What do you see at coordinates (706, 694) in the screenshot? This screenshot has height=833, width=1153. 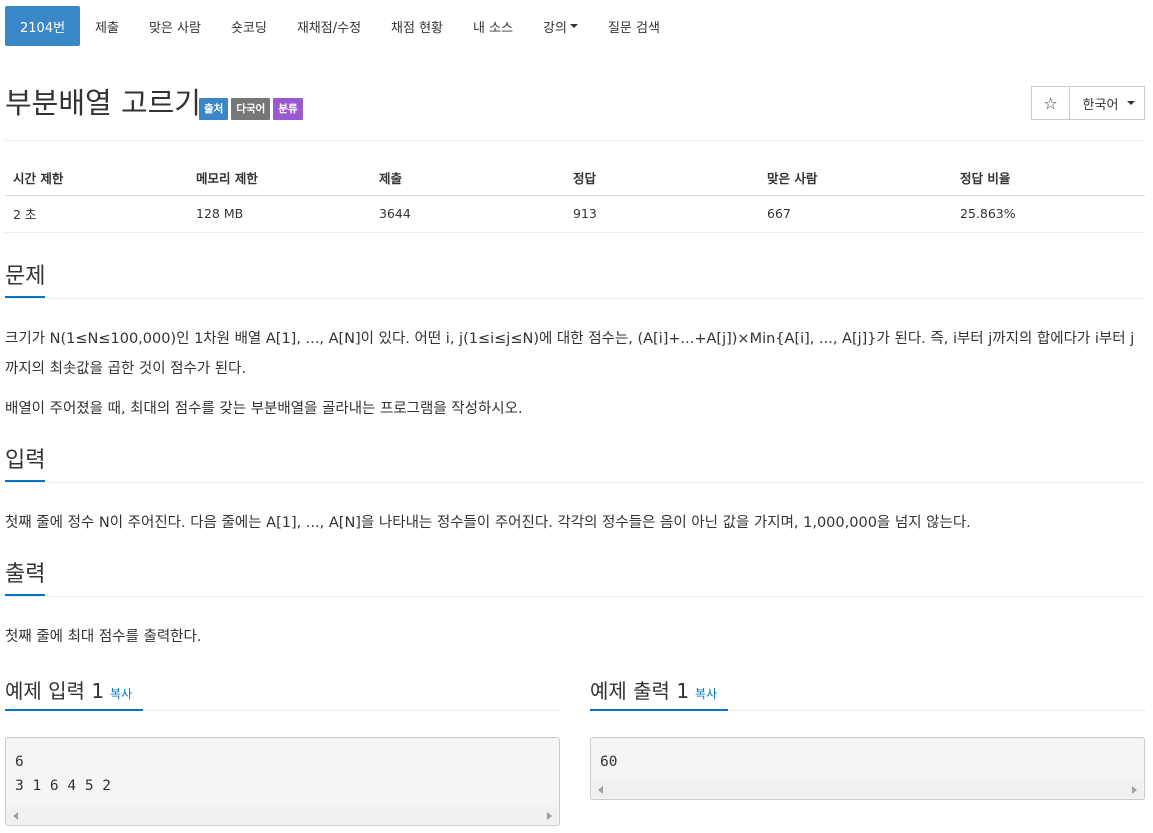 I see `copy-sample-output-button: 복사` at bounding box center [706, 694].